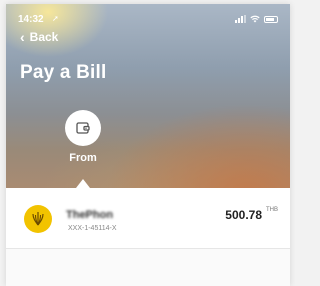 The height and width of the screenshot is (286, 320). I want to click on bank-logo-icon, so click(38, 219).